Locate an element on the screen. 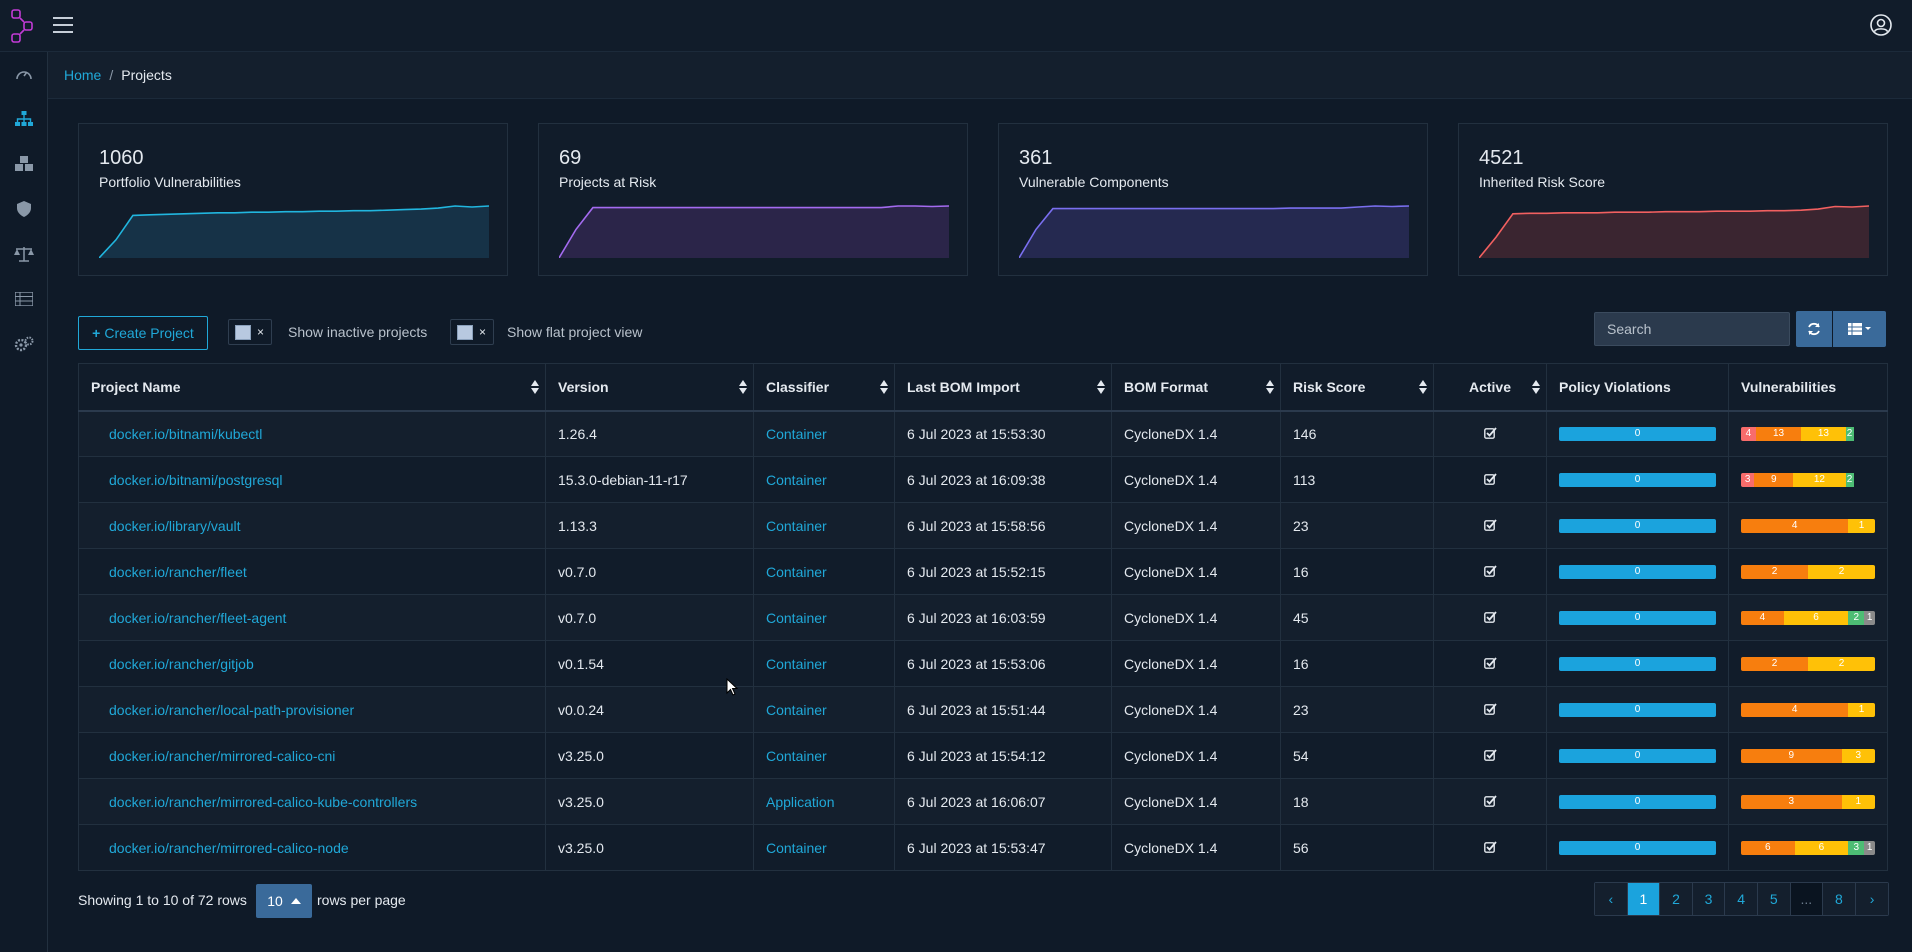  last-bom-import-cell: 6 Jul 2023 at 16:06:07 is located at coordinates (1003, 801).